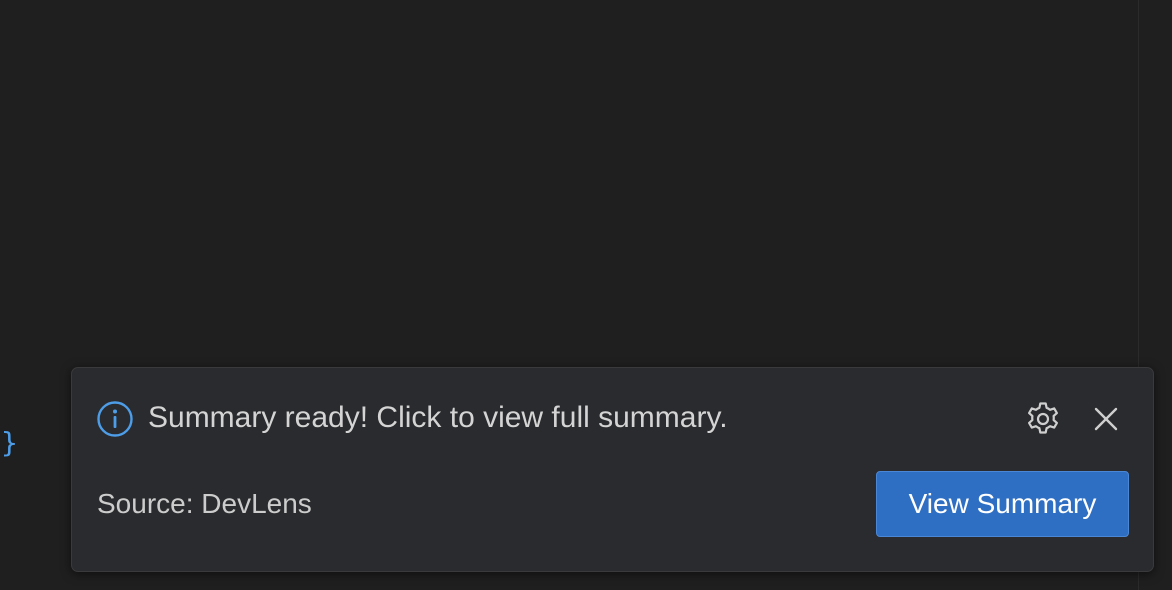 The height and width of the screenshot is (590, 1172). I want to click on view-summary-button: View Summary, so click(1002, 504).